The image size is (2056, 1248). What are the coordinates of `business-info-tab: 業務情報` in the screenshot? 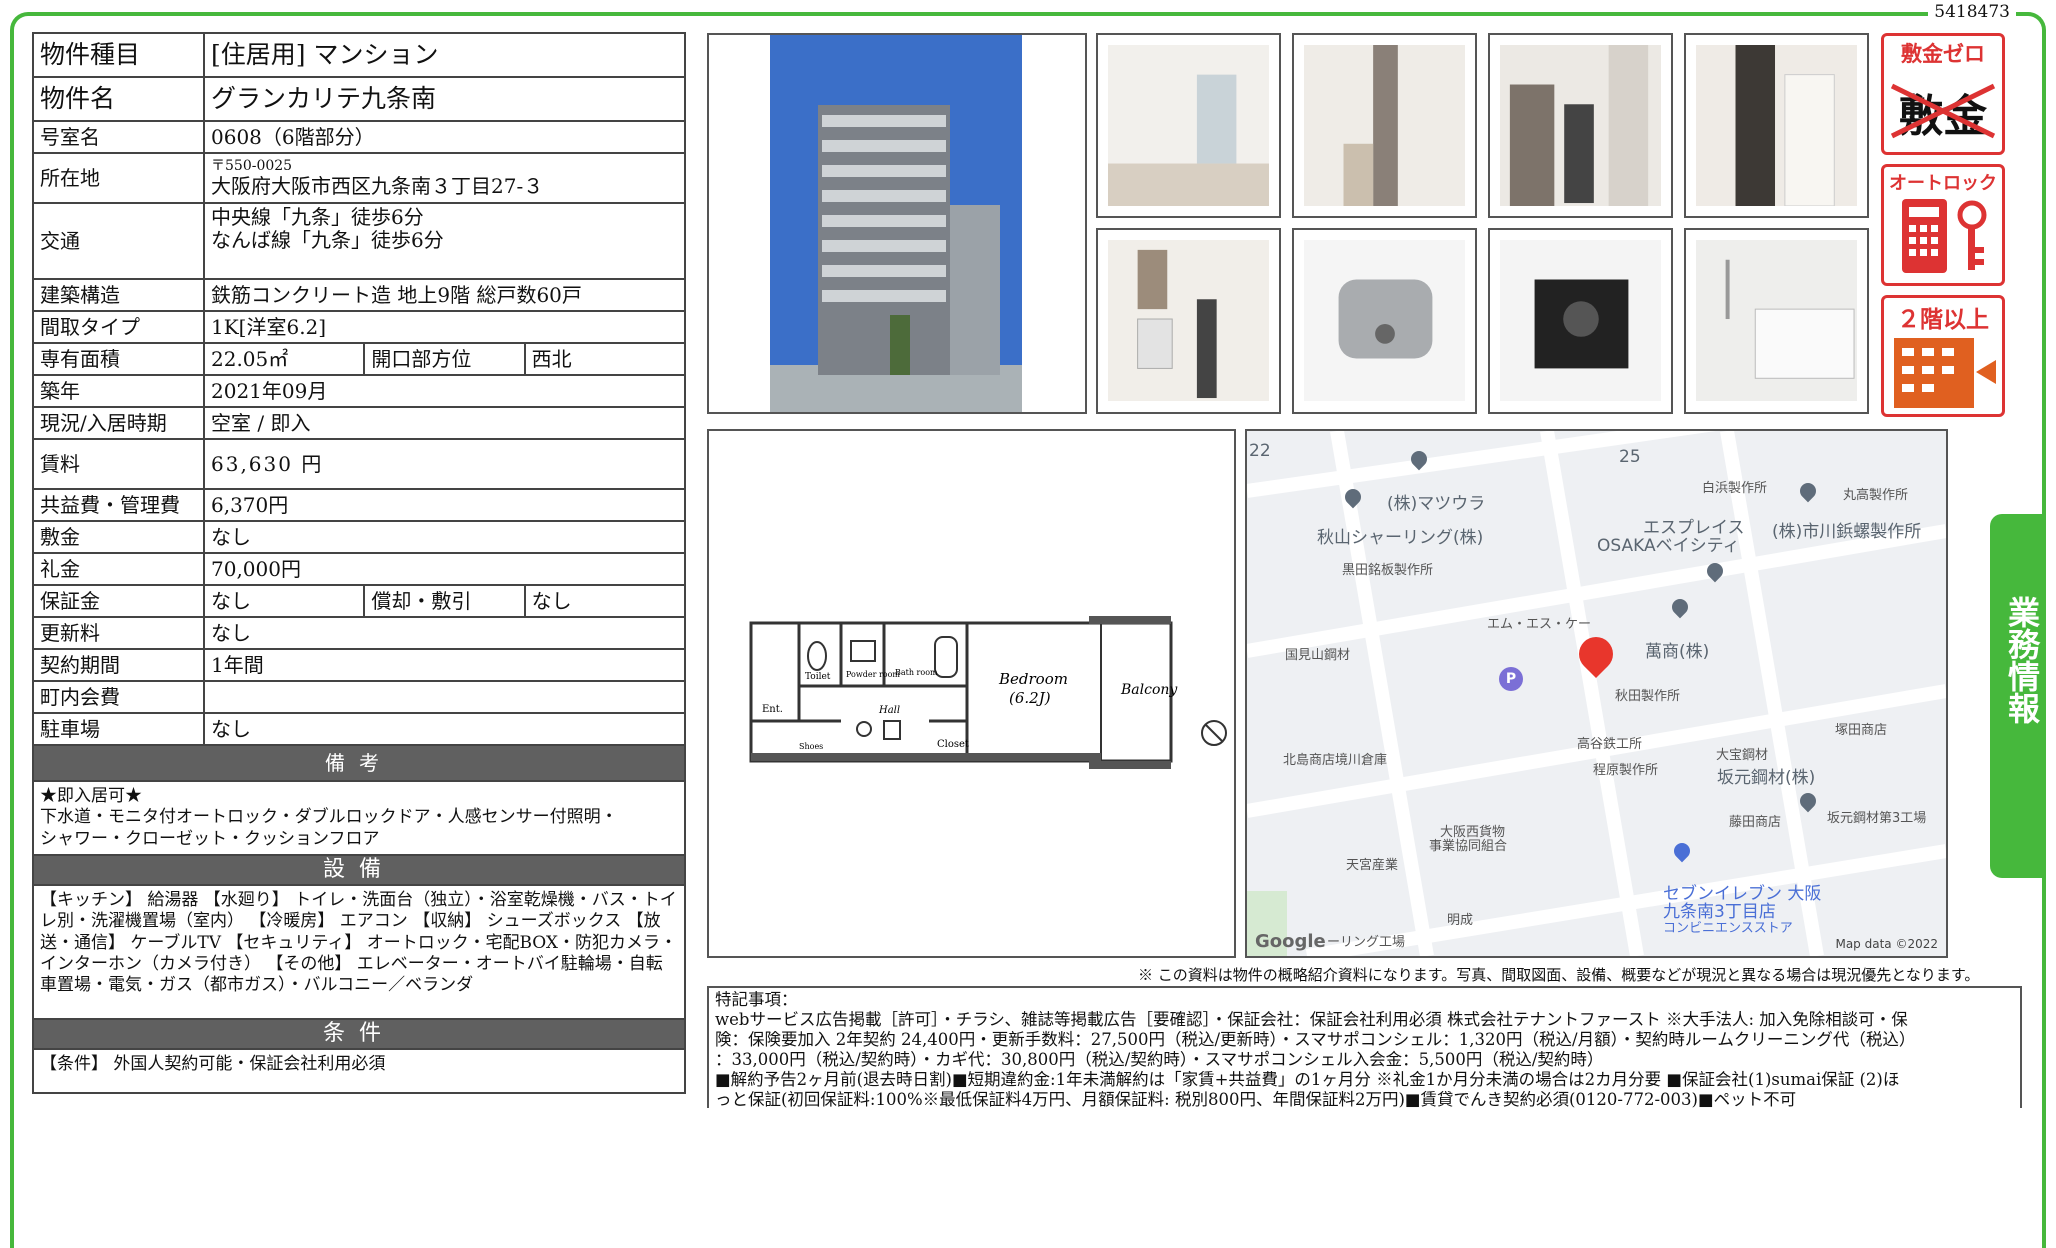 It's located at (2018, 696).